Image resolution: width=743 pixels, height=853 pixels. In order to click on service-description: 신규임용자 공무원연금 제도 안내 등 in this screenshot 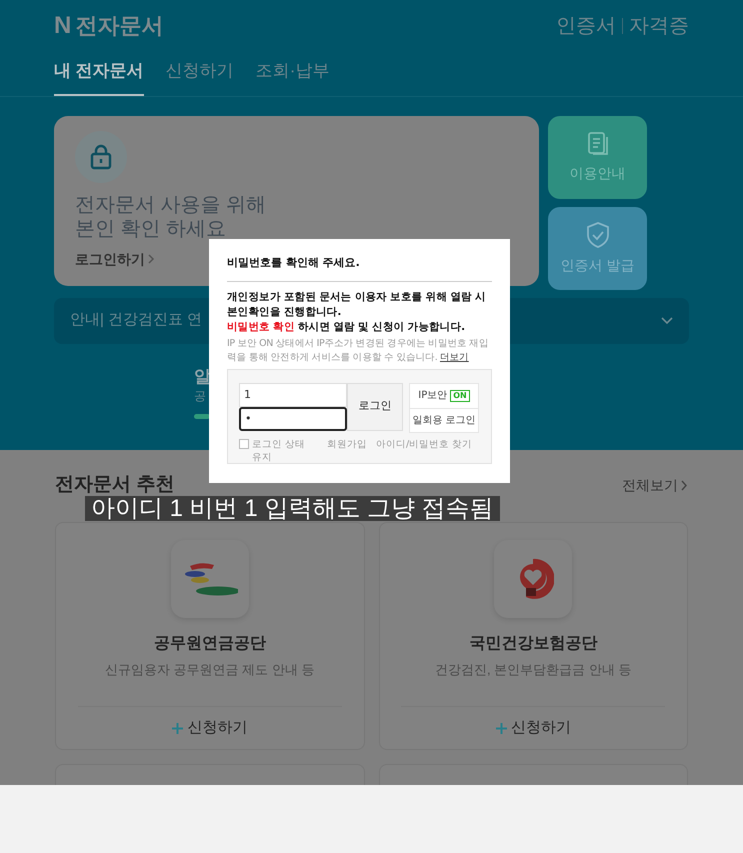, I will do `click(209, 670)`.